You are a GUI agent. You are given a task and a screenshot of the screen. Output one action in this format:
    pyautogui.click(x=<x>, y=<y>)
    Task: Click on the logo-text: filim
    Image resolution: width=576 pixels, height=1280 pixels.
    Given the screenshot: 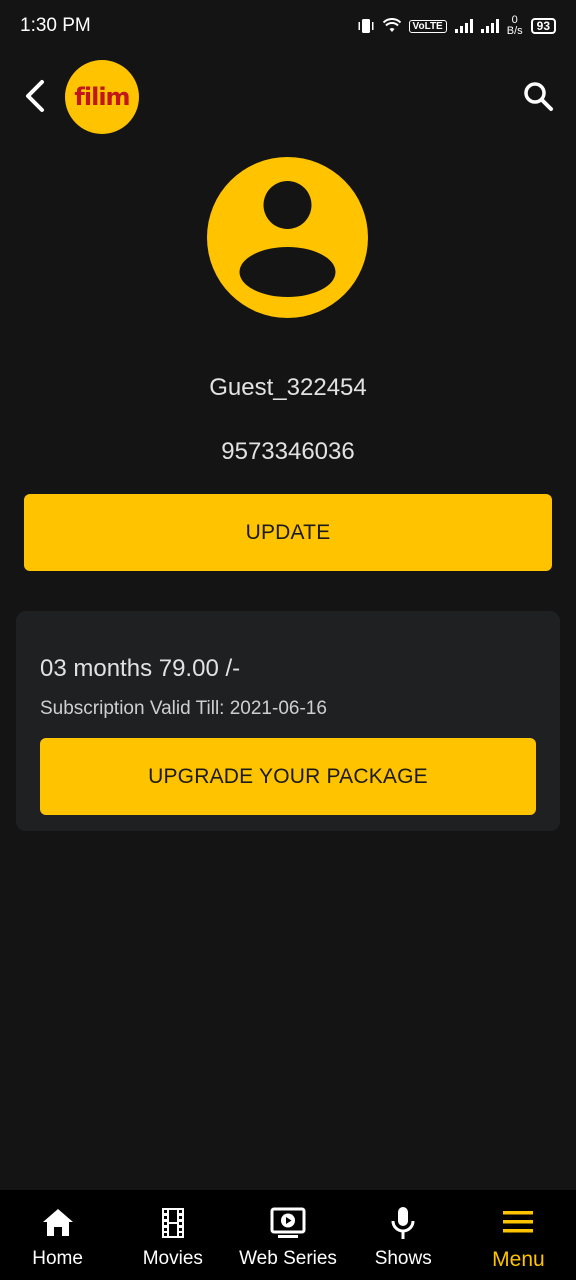 What is the action you would take?
    pyautogui.click(x=102, y=97)
    